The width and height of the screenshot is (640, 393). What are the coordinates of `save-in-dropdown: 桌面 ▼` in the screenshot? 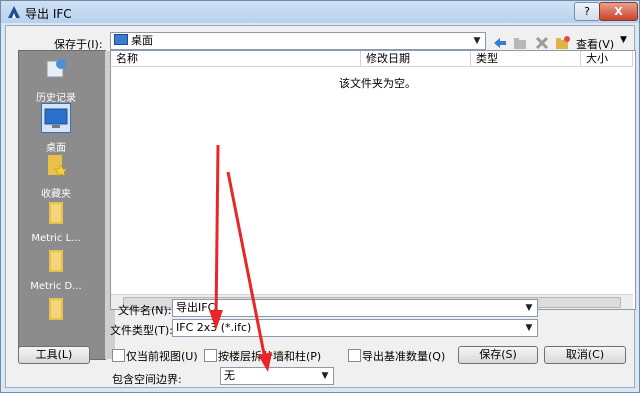 It's located at (298, 41).